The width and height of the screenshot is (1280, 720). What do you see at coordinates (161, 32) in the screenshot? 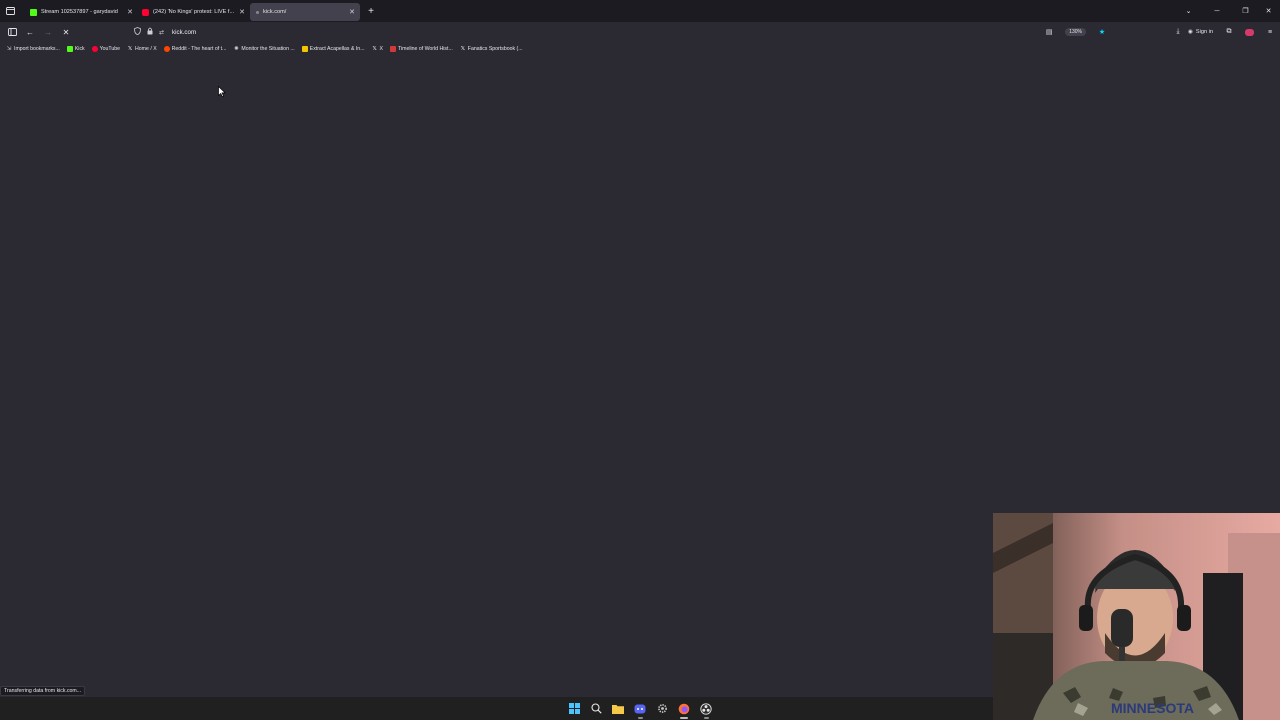
I see `permissions-icon: ⇄` at bounding box center [161, 32].